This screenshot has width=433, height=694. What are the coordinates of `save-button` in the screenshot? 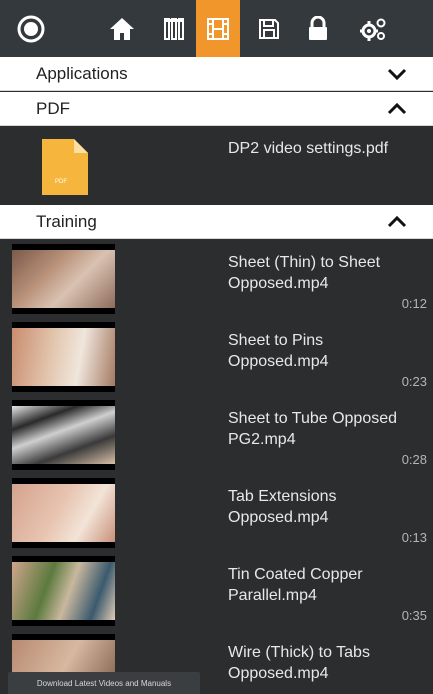 It's located at (269, 29).